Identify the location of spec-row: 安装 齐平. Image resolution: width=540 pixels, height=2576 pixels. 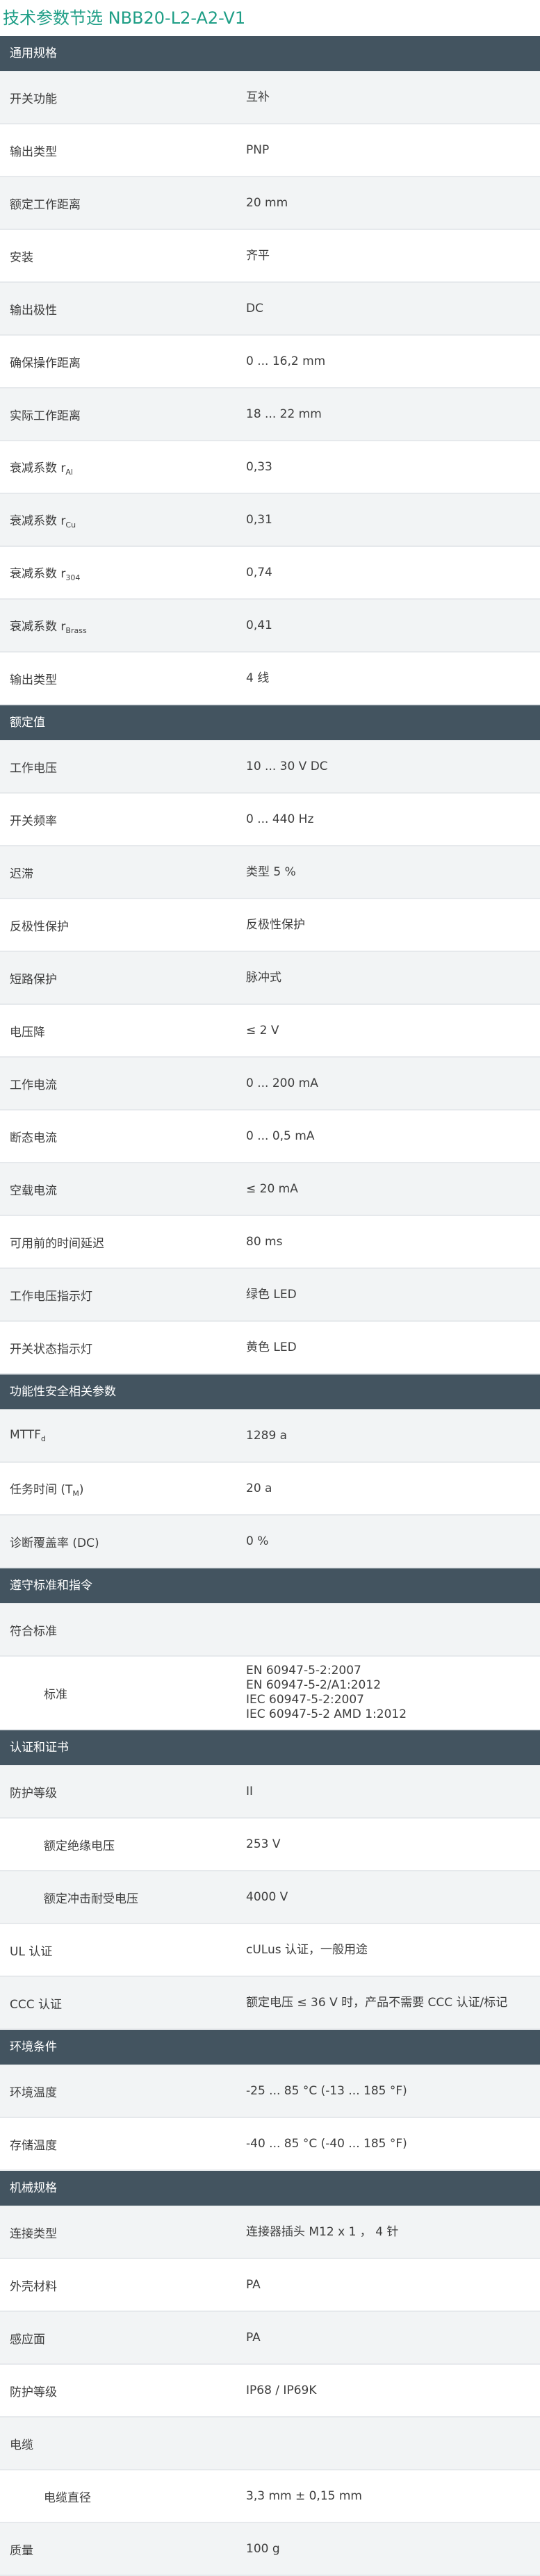
(270, 256).